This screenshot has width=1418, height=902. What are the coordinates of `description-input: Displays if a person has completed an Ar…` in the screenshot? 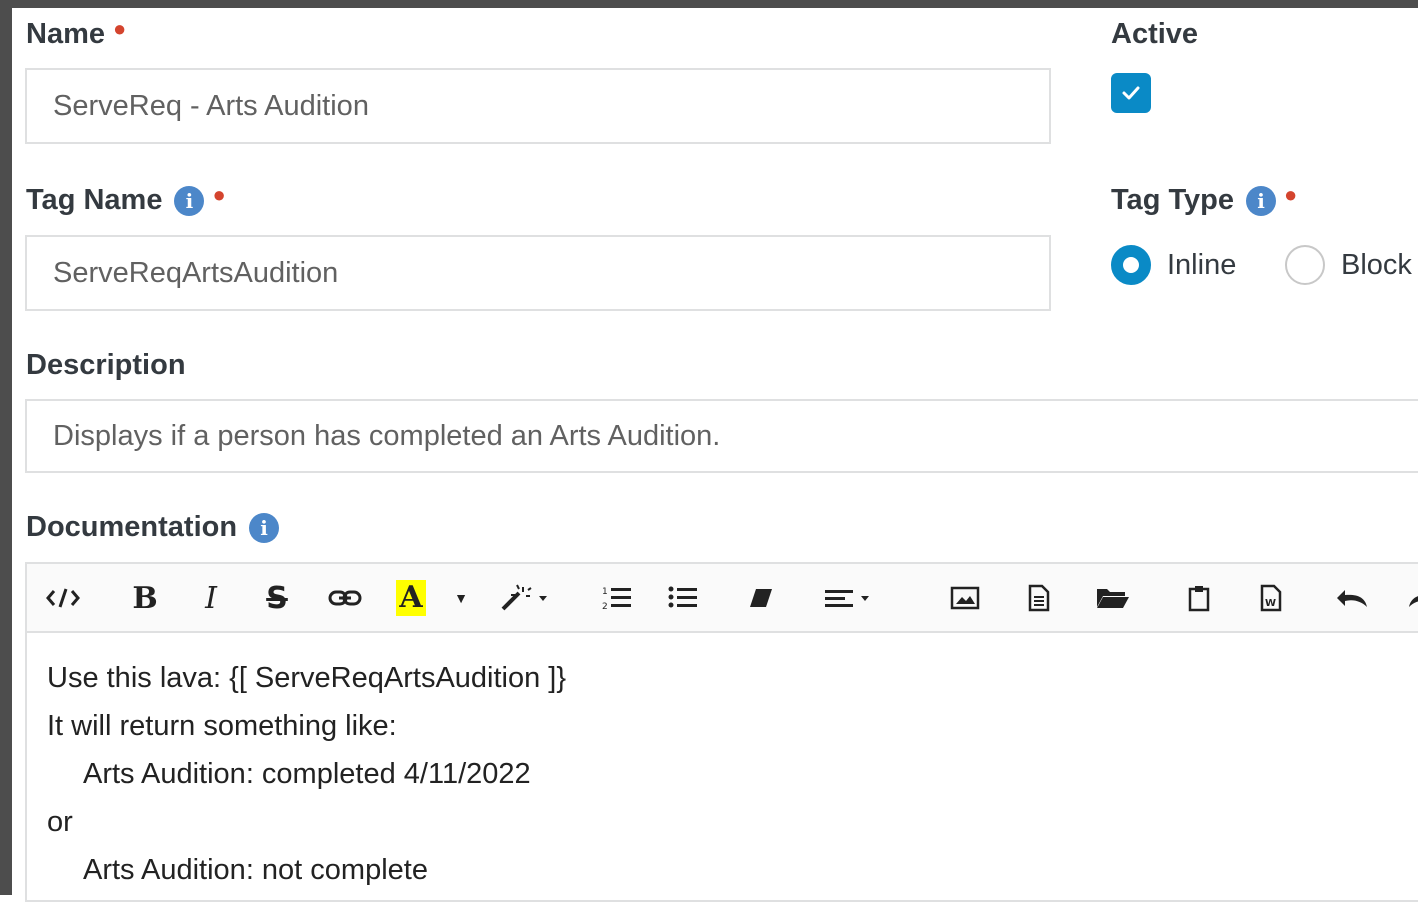 It's located at (721, 436).